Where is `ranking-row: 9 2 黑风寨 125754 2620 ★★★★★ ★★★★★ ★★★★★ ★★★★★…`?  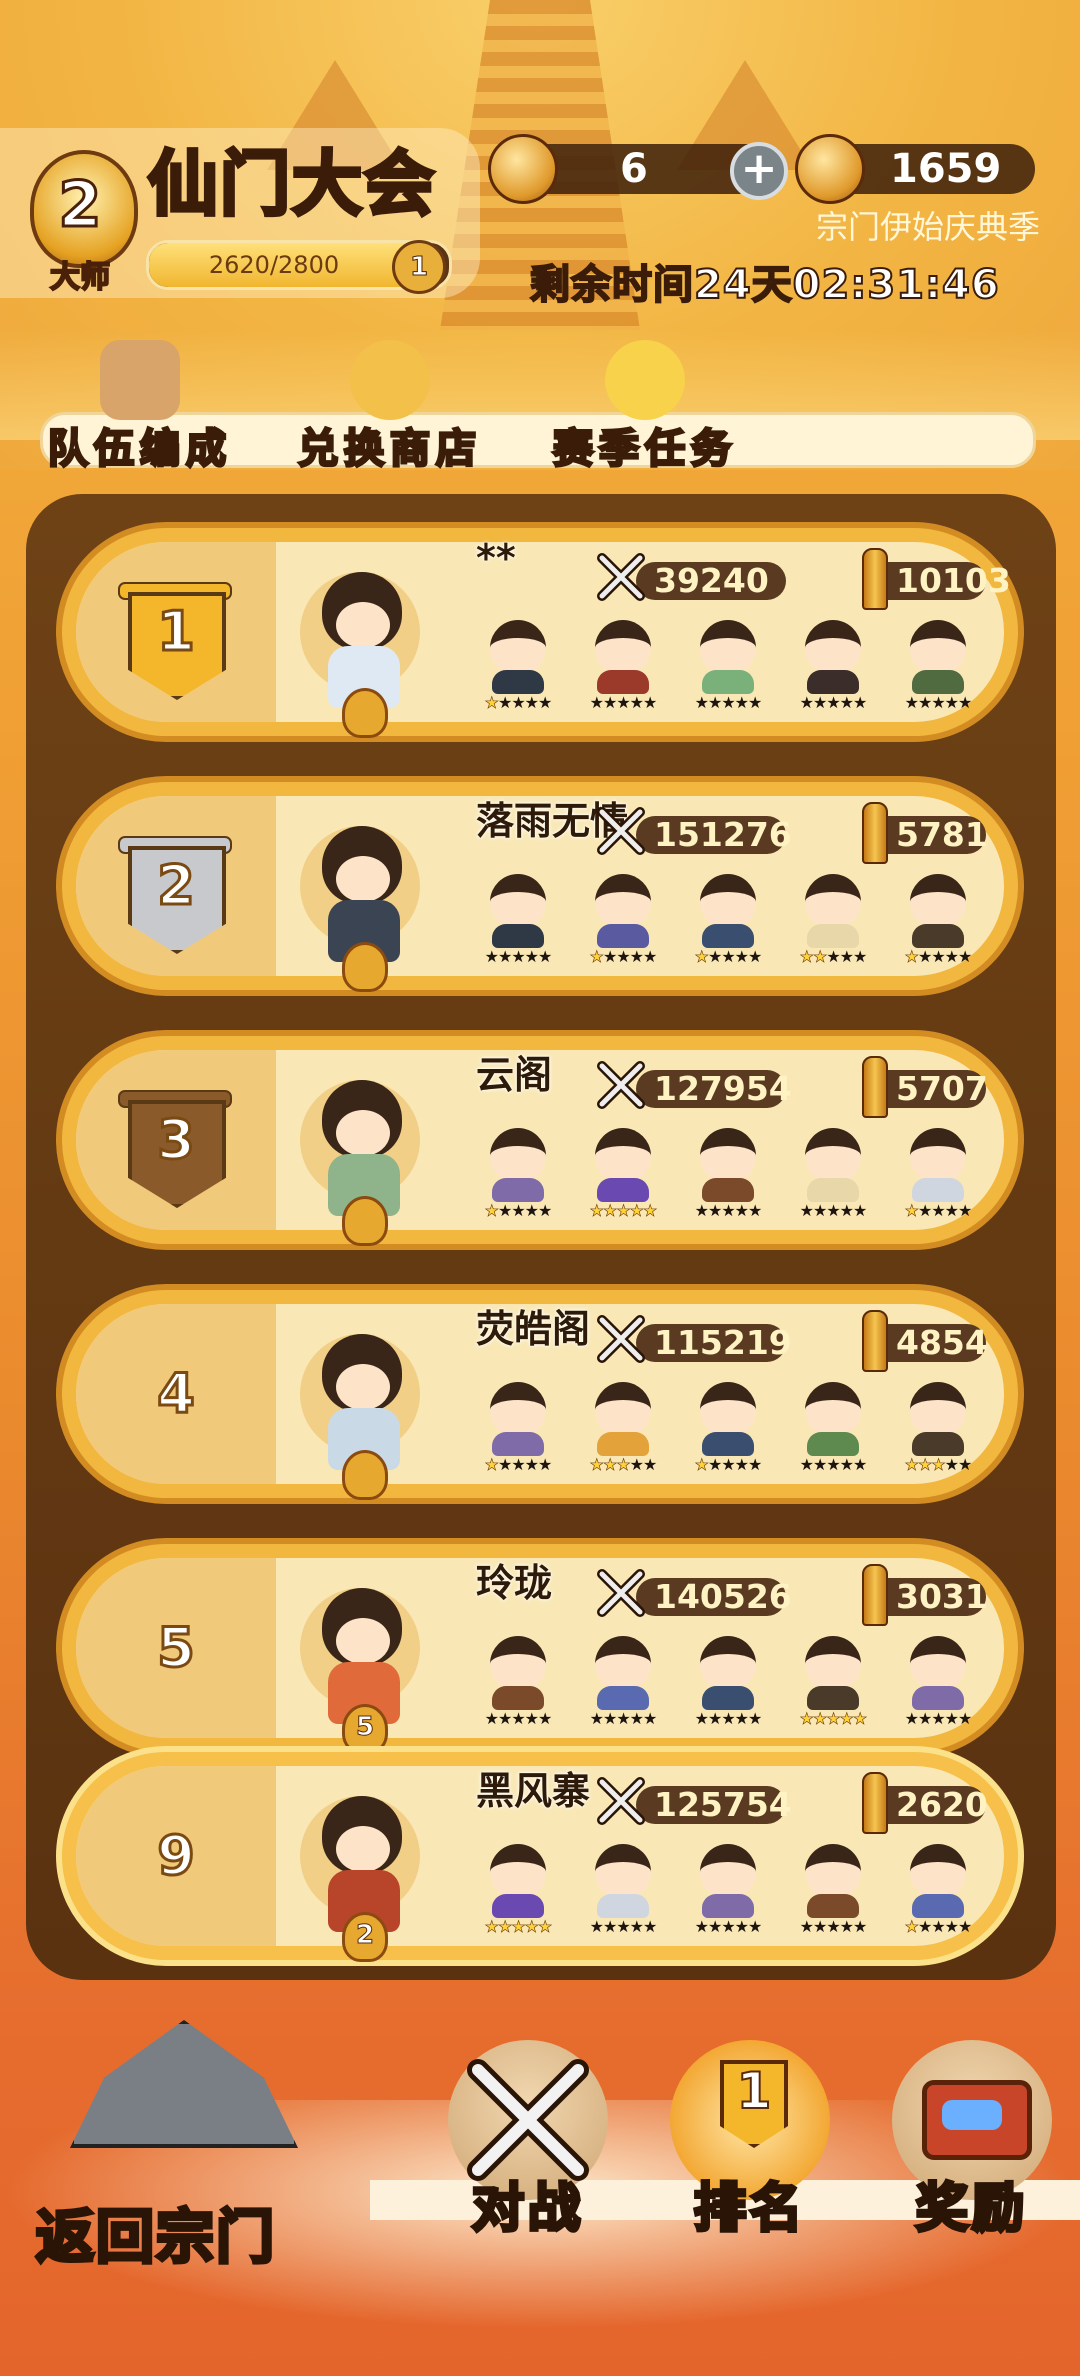
ranking-row: 9 2 黑风寨 125754 2620 ★★★★★ ★★★★★ ★★★★★ ★★★★★… is located at coordinates (540, 1856).